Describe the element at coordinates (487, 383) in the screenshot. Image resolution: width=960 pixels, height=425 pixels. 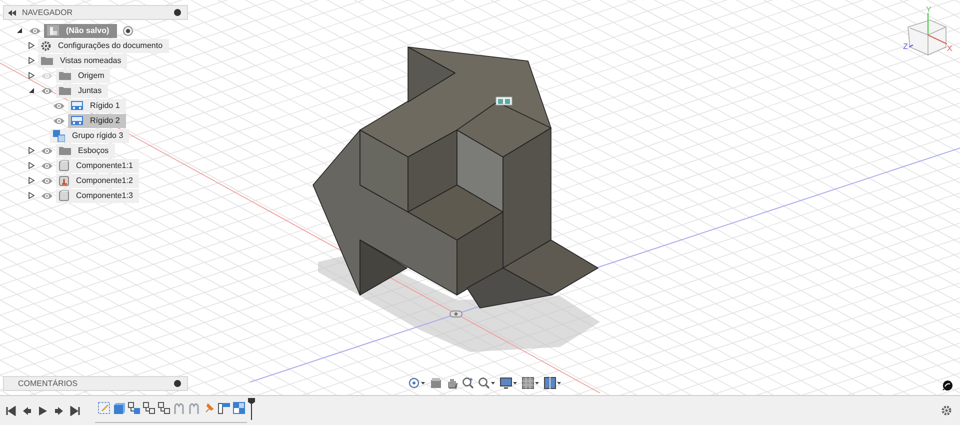
I see `zoom-window-icon` at that location.